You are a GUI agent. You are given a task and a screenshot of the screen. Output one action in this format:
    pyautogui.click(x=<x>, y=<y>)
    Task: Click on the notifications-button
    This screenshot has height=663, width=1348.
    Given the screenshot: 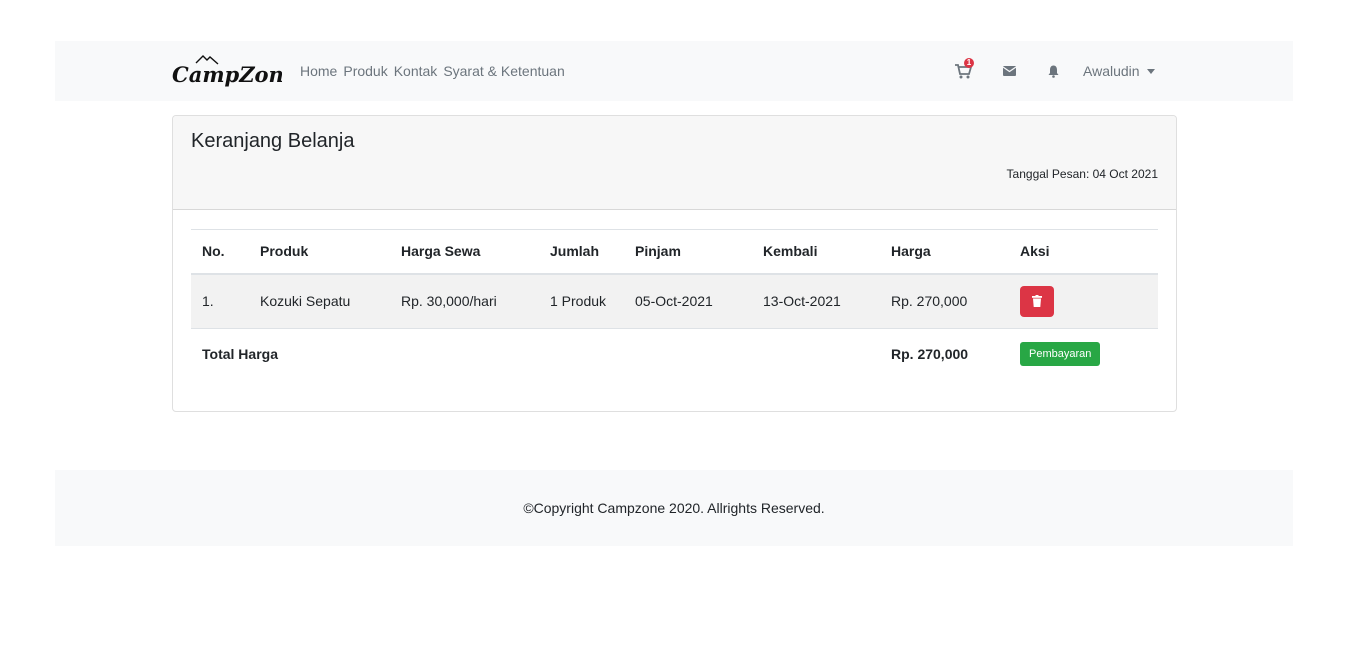 What is the action you would take?
    pyautogui.click(x=1053, y=71)
    